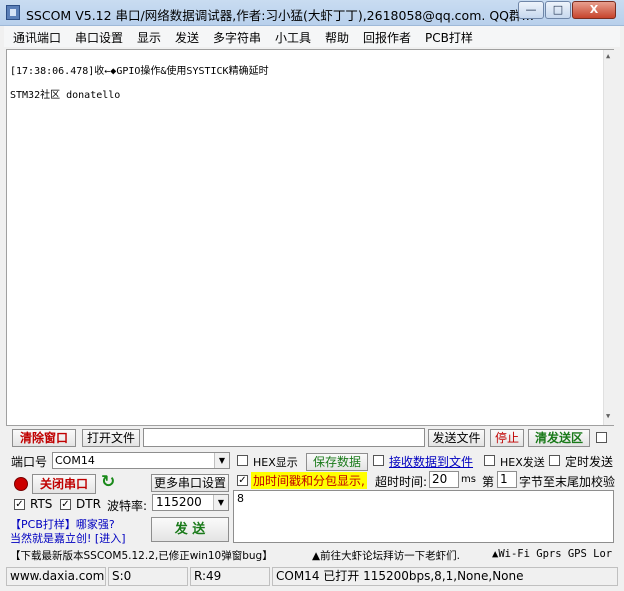 The width and height of the screenshot is (624, 591). What do you see at coordinates (13, 12) in the screenshot?
I see `app-icon` at bounding box center [13, 12].